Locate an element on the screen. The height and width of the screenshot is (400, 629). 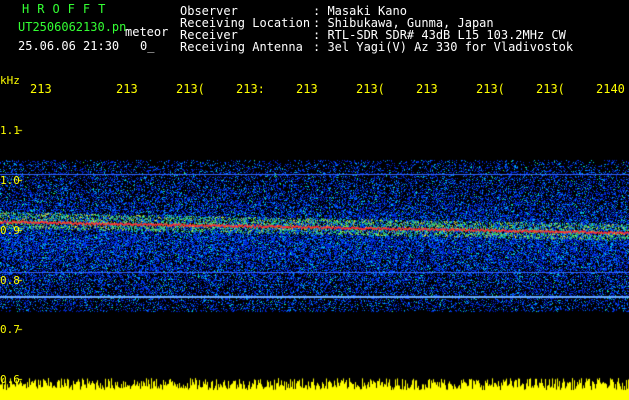
time-tick: 213: is located at coordinates (250, 89).